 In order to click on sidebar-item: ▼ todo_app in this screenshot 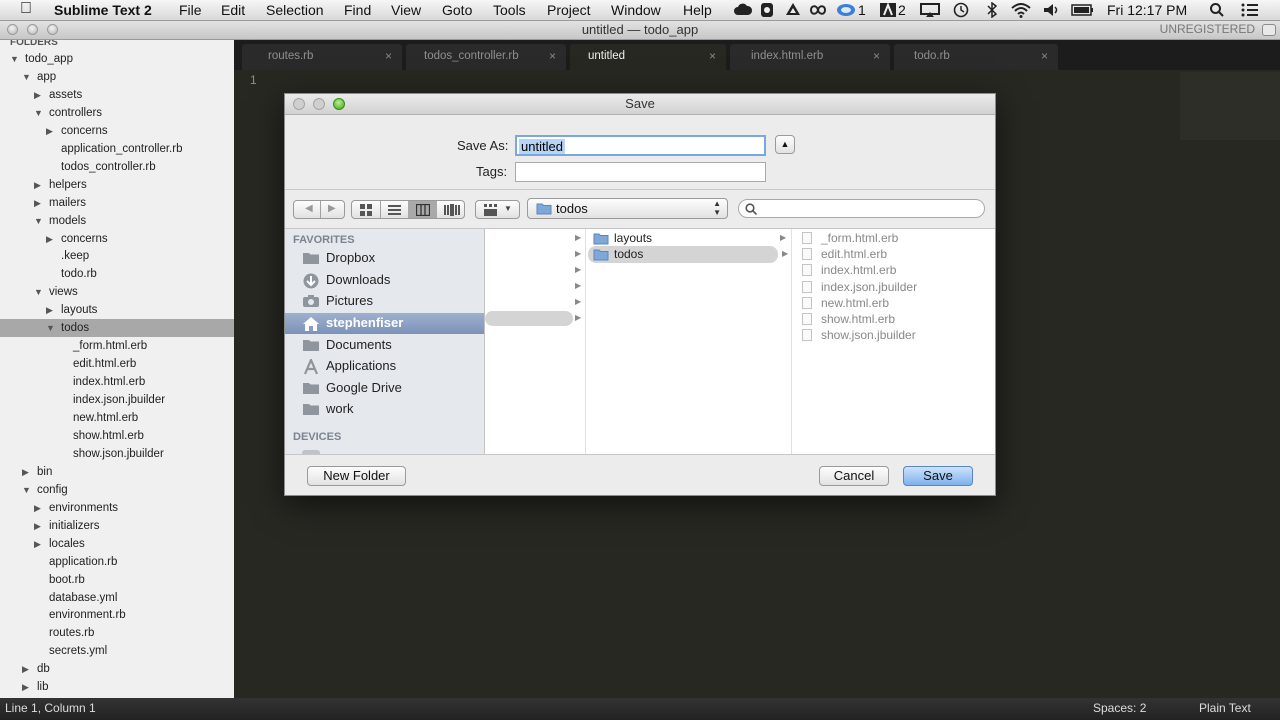, I will do `click(117, 59)`.